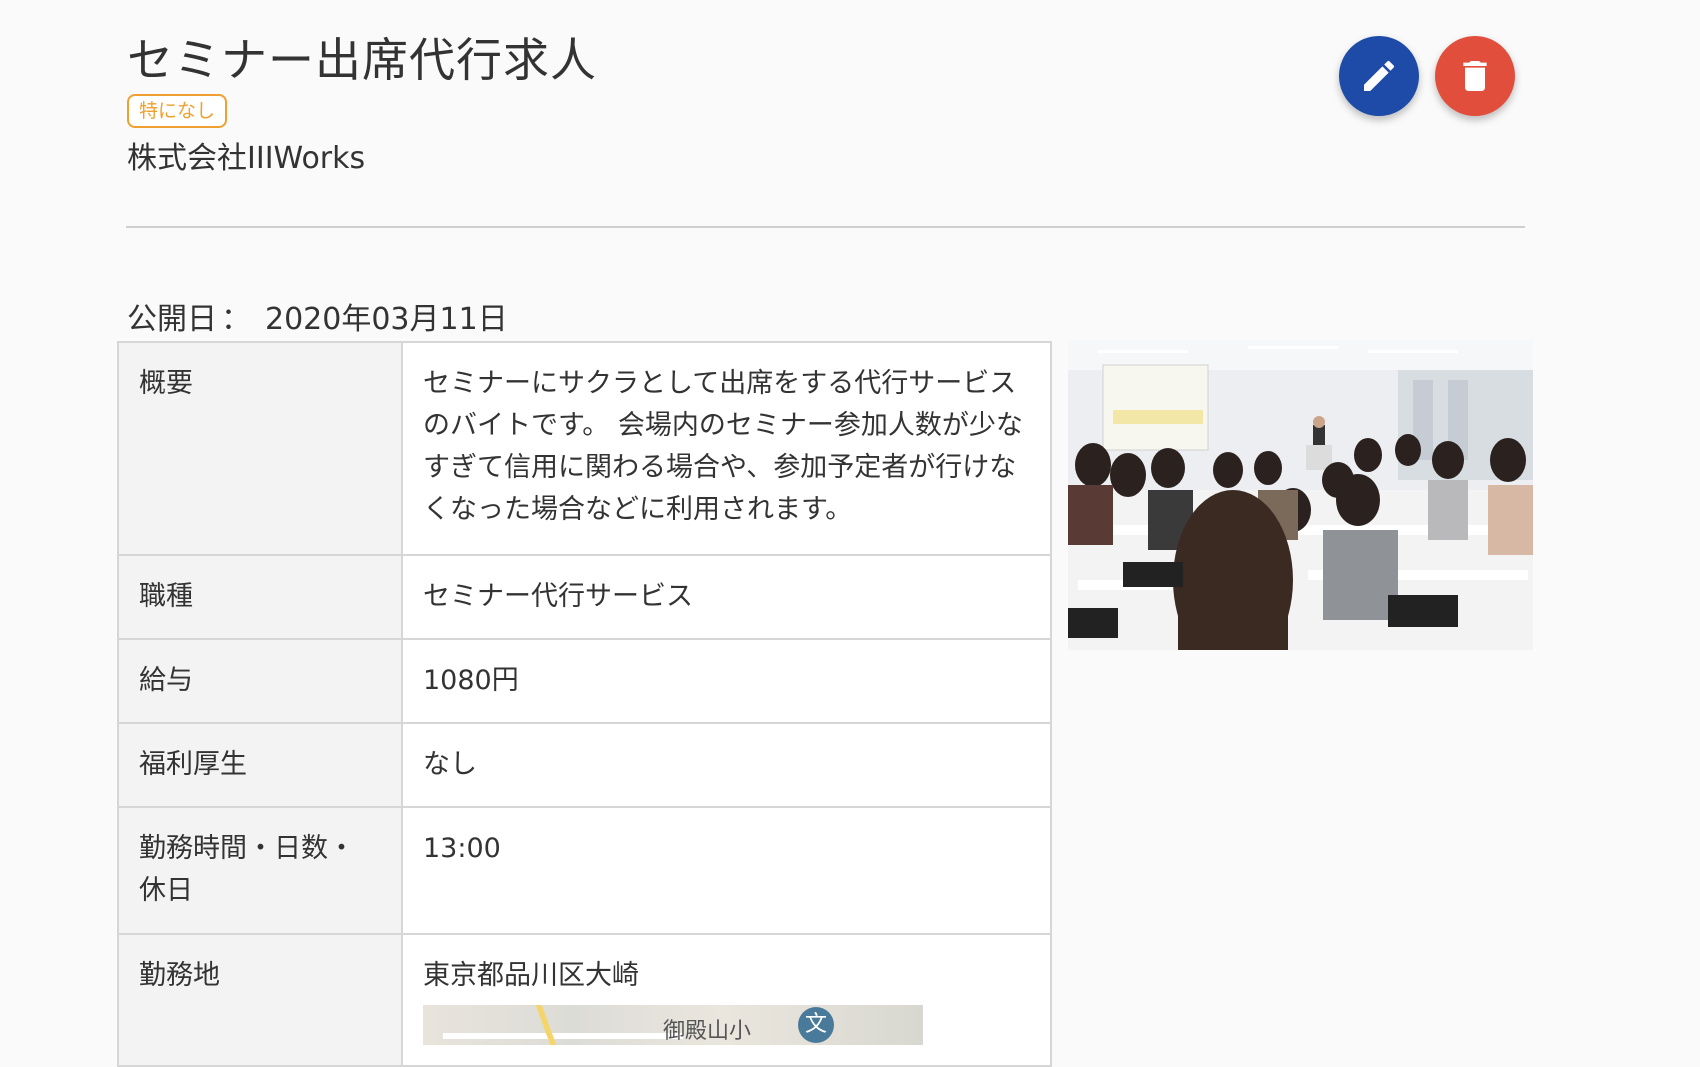 The width and height of the screenshot is (1700, 1067). I want to click on table-row: 職種 セミナー代行サービス, so click(584, 597).